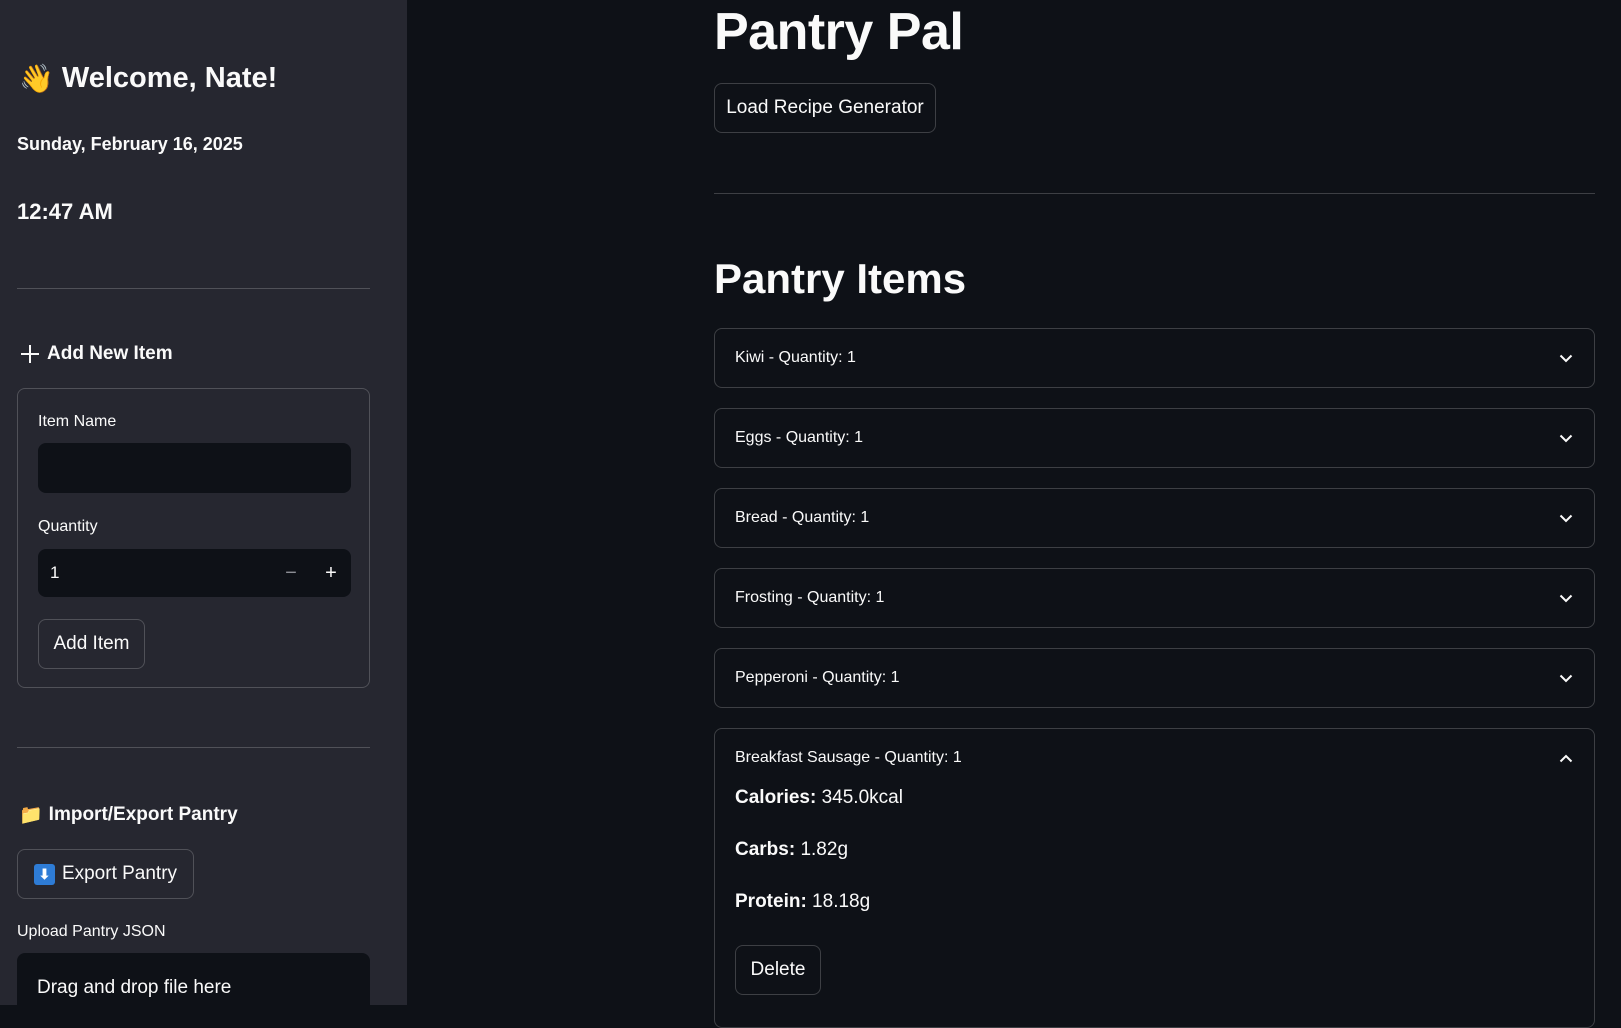 Image resolution: width=1621 pixels, height=1028 pixels. I want to click on pantry-item-expander: Bread - Quantity: 1, so click(1154, 518).